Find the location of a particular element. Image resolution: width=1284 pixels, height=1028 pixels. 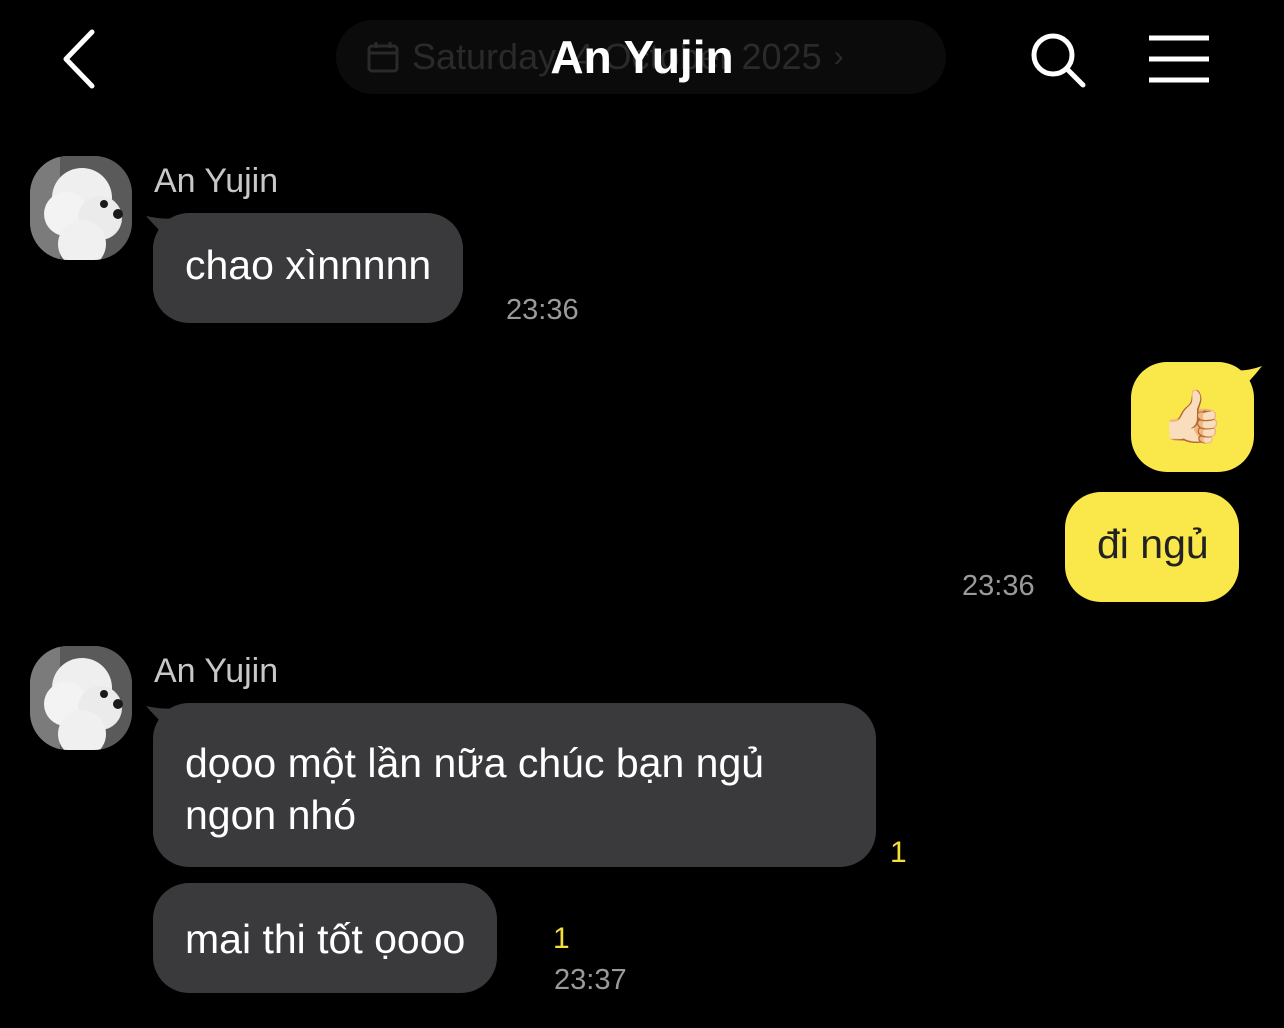

message-bubble: dọoo một lần nữa chúc bạn ngủ ngon nhó is located at coordinates (514, 785).